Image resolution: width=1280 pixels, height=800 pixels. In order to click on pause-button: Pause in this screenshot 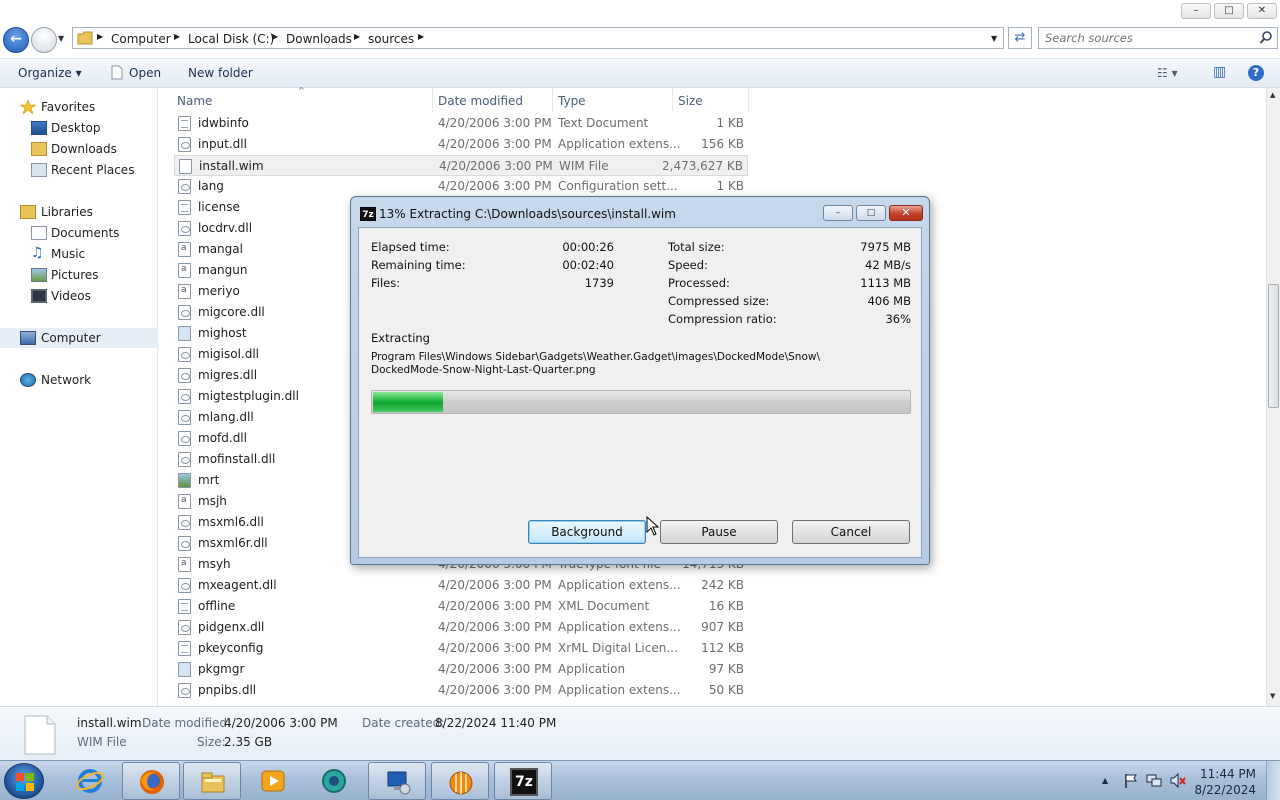, I will do `click(719, 532)`.